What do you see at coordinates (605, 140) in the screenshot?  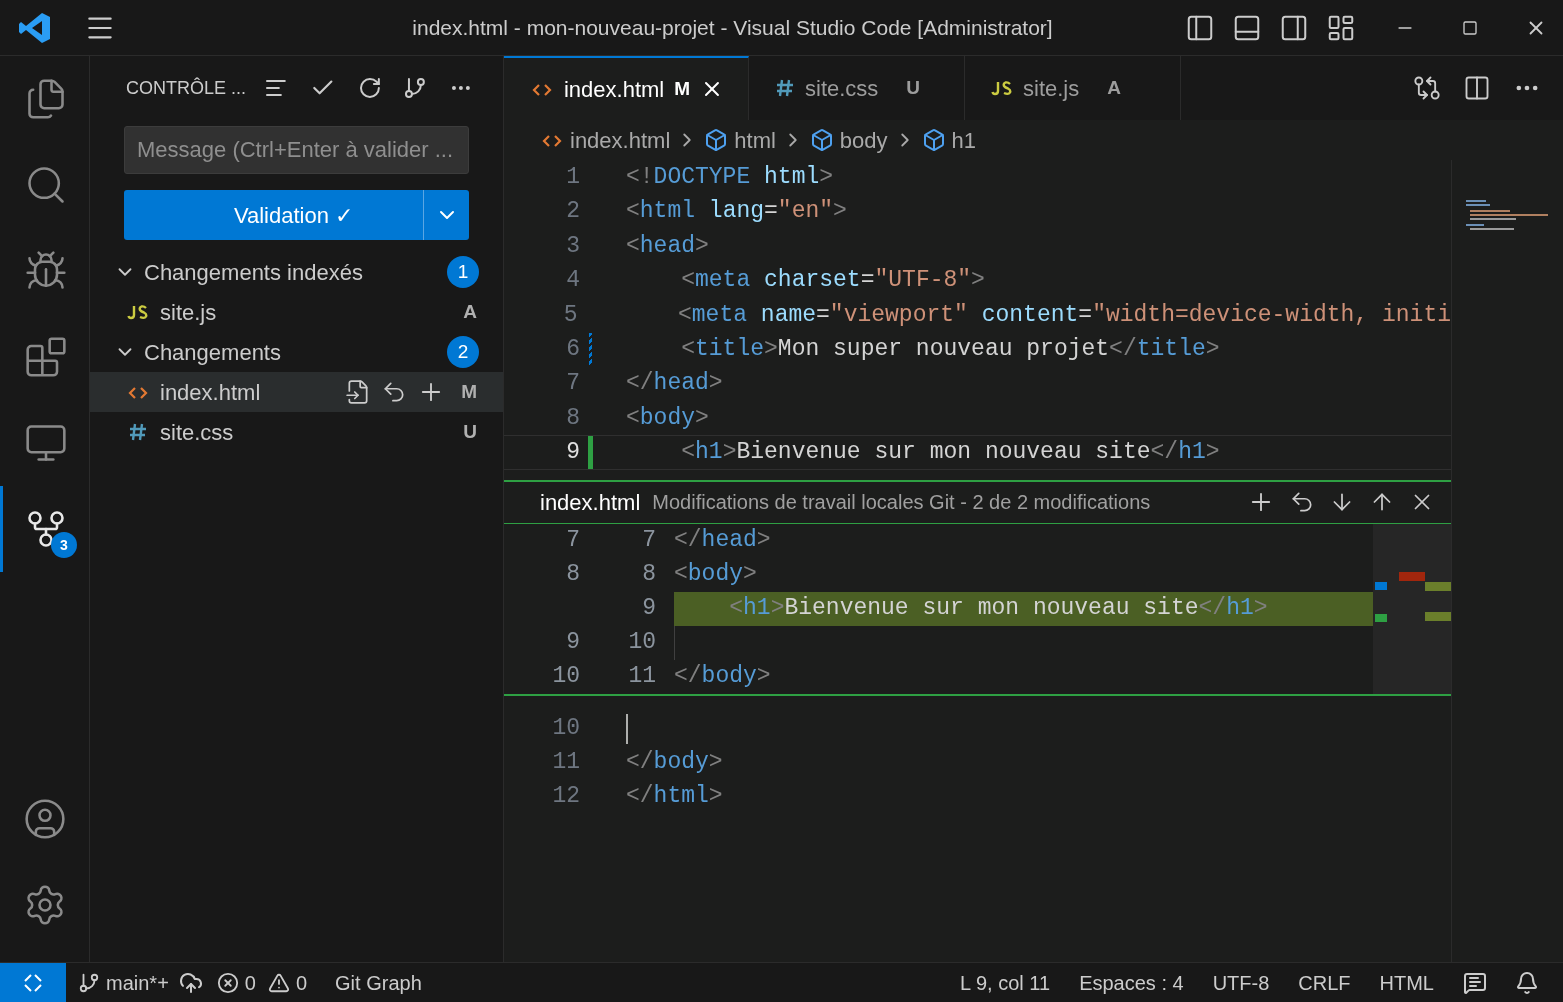 I see `breadcrumb-item: index.html` at bounding box center [605, 140].